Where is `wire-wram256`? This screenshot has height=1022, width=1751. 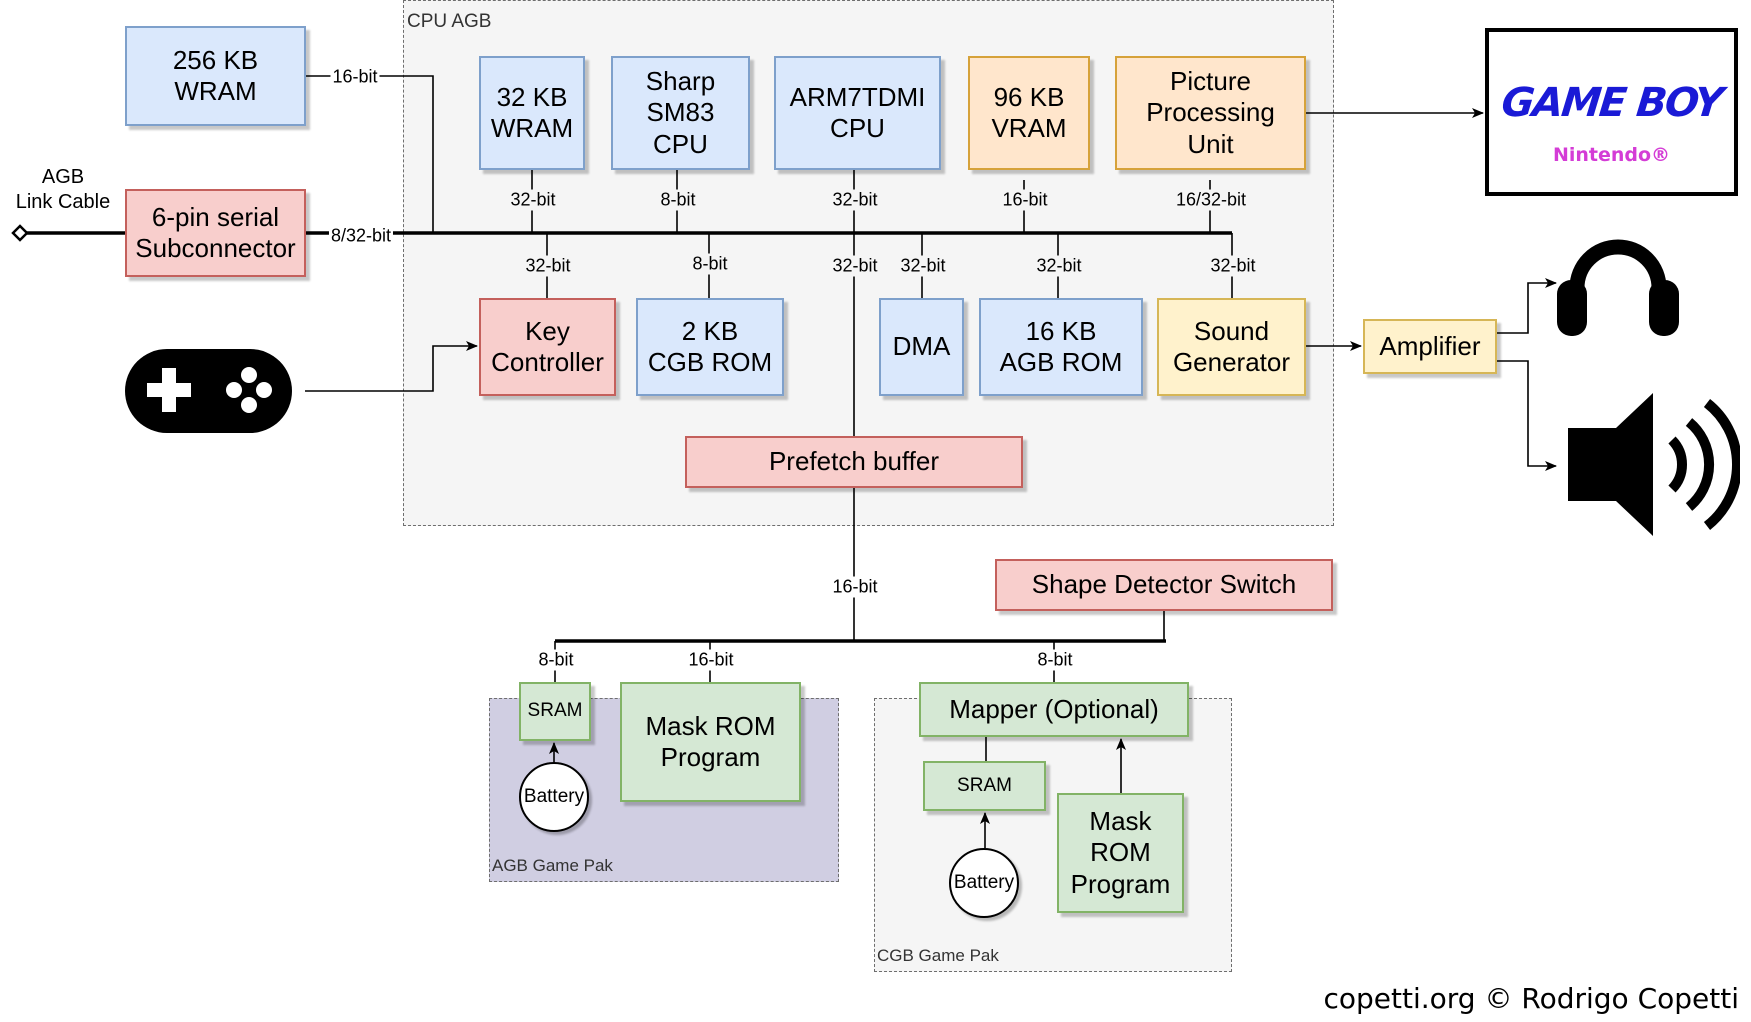
wire-wram256 is located at coordinates (370, 154).